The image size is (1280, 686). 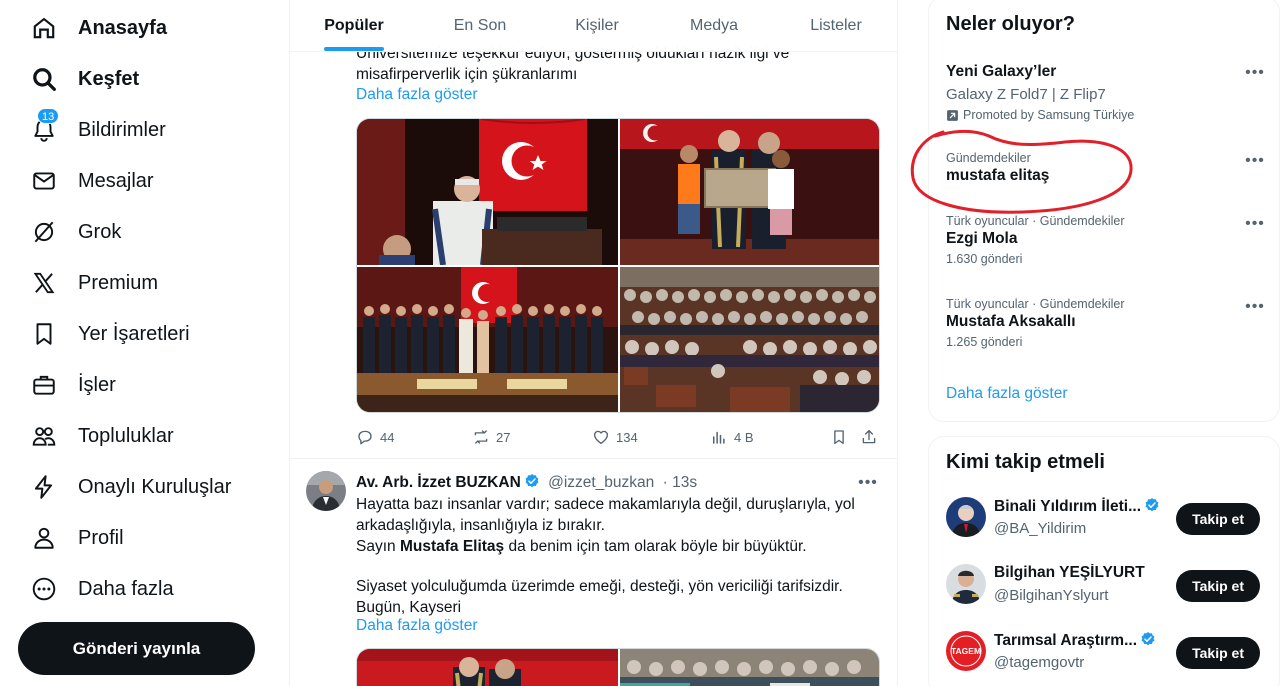 I want to click on views-button: 4 B, so click(x=732, y=437).